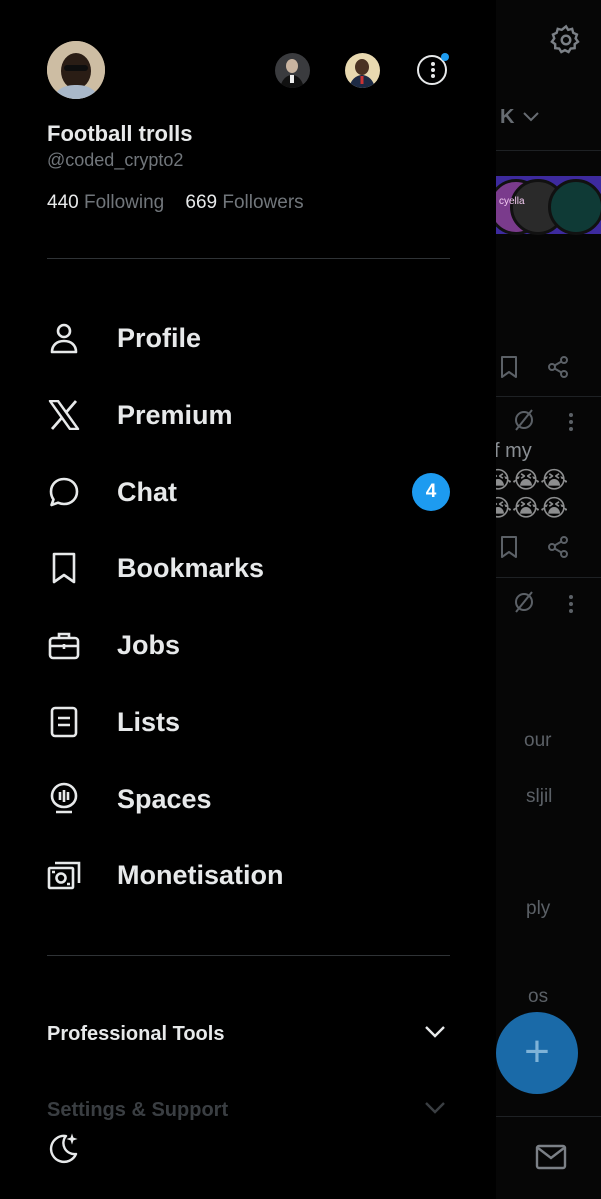  Describe the element at coordinates (64, 492) in the screenshot. I see `chat-bubble-icon` at that location.